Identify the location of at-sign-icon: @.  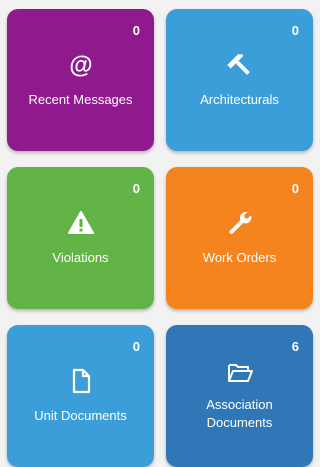
(81, 65).